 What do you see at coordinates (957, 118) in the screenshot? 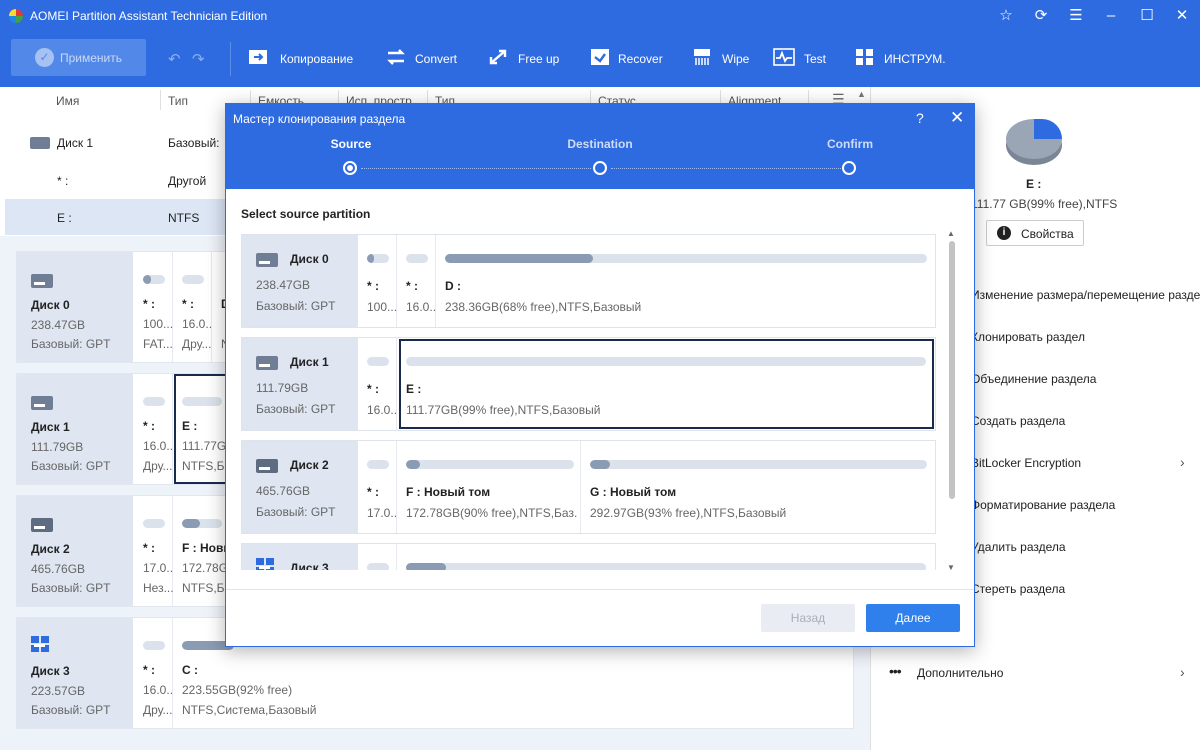
I see `dialog-close-button: ✕` at bounding box center [957, 118].